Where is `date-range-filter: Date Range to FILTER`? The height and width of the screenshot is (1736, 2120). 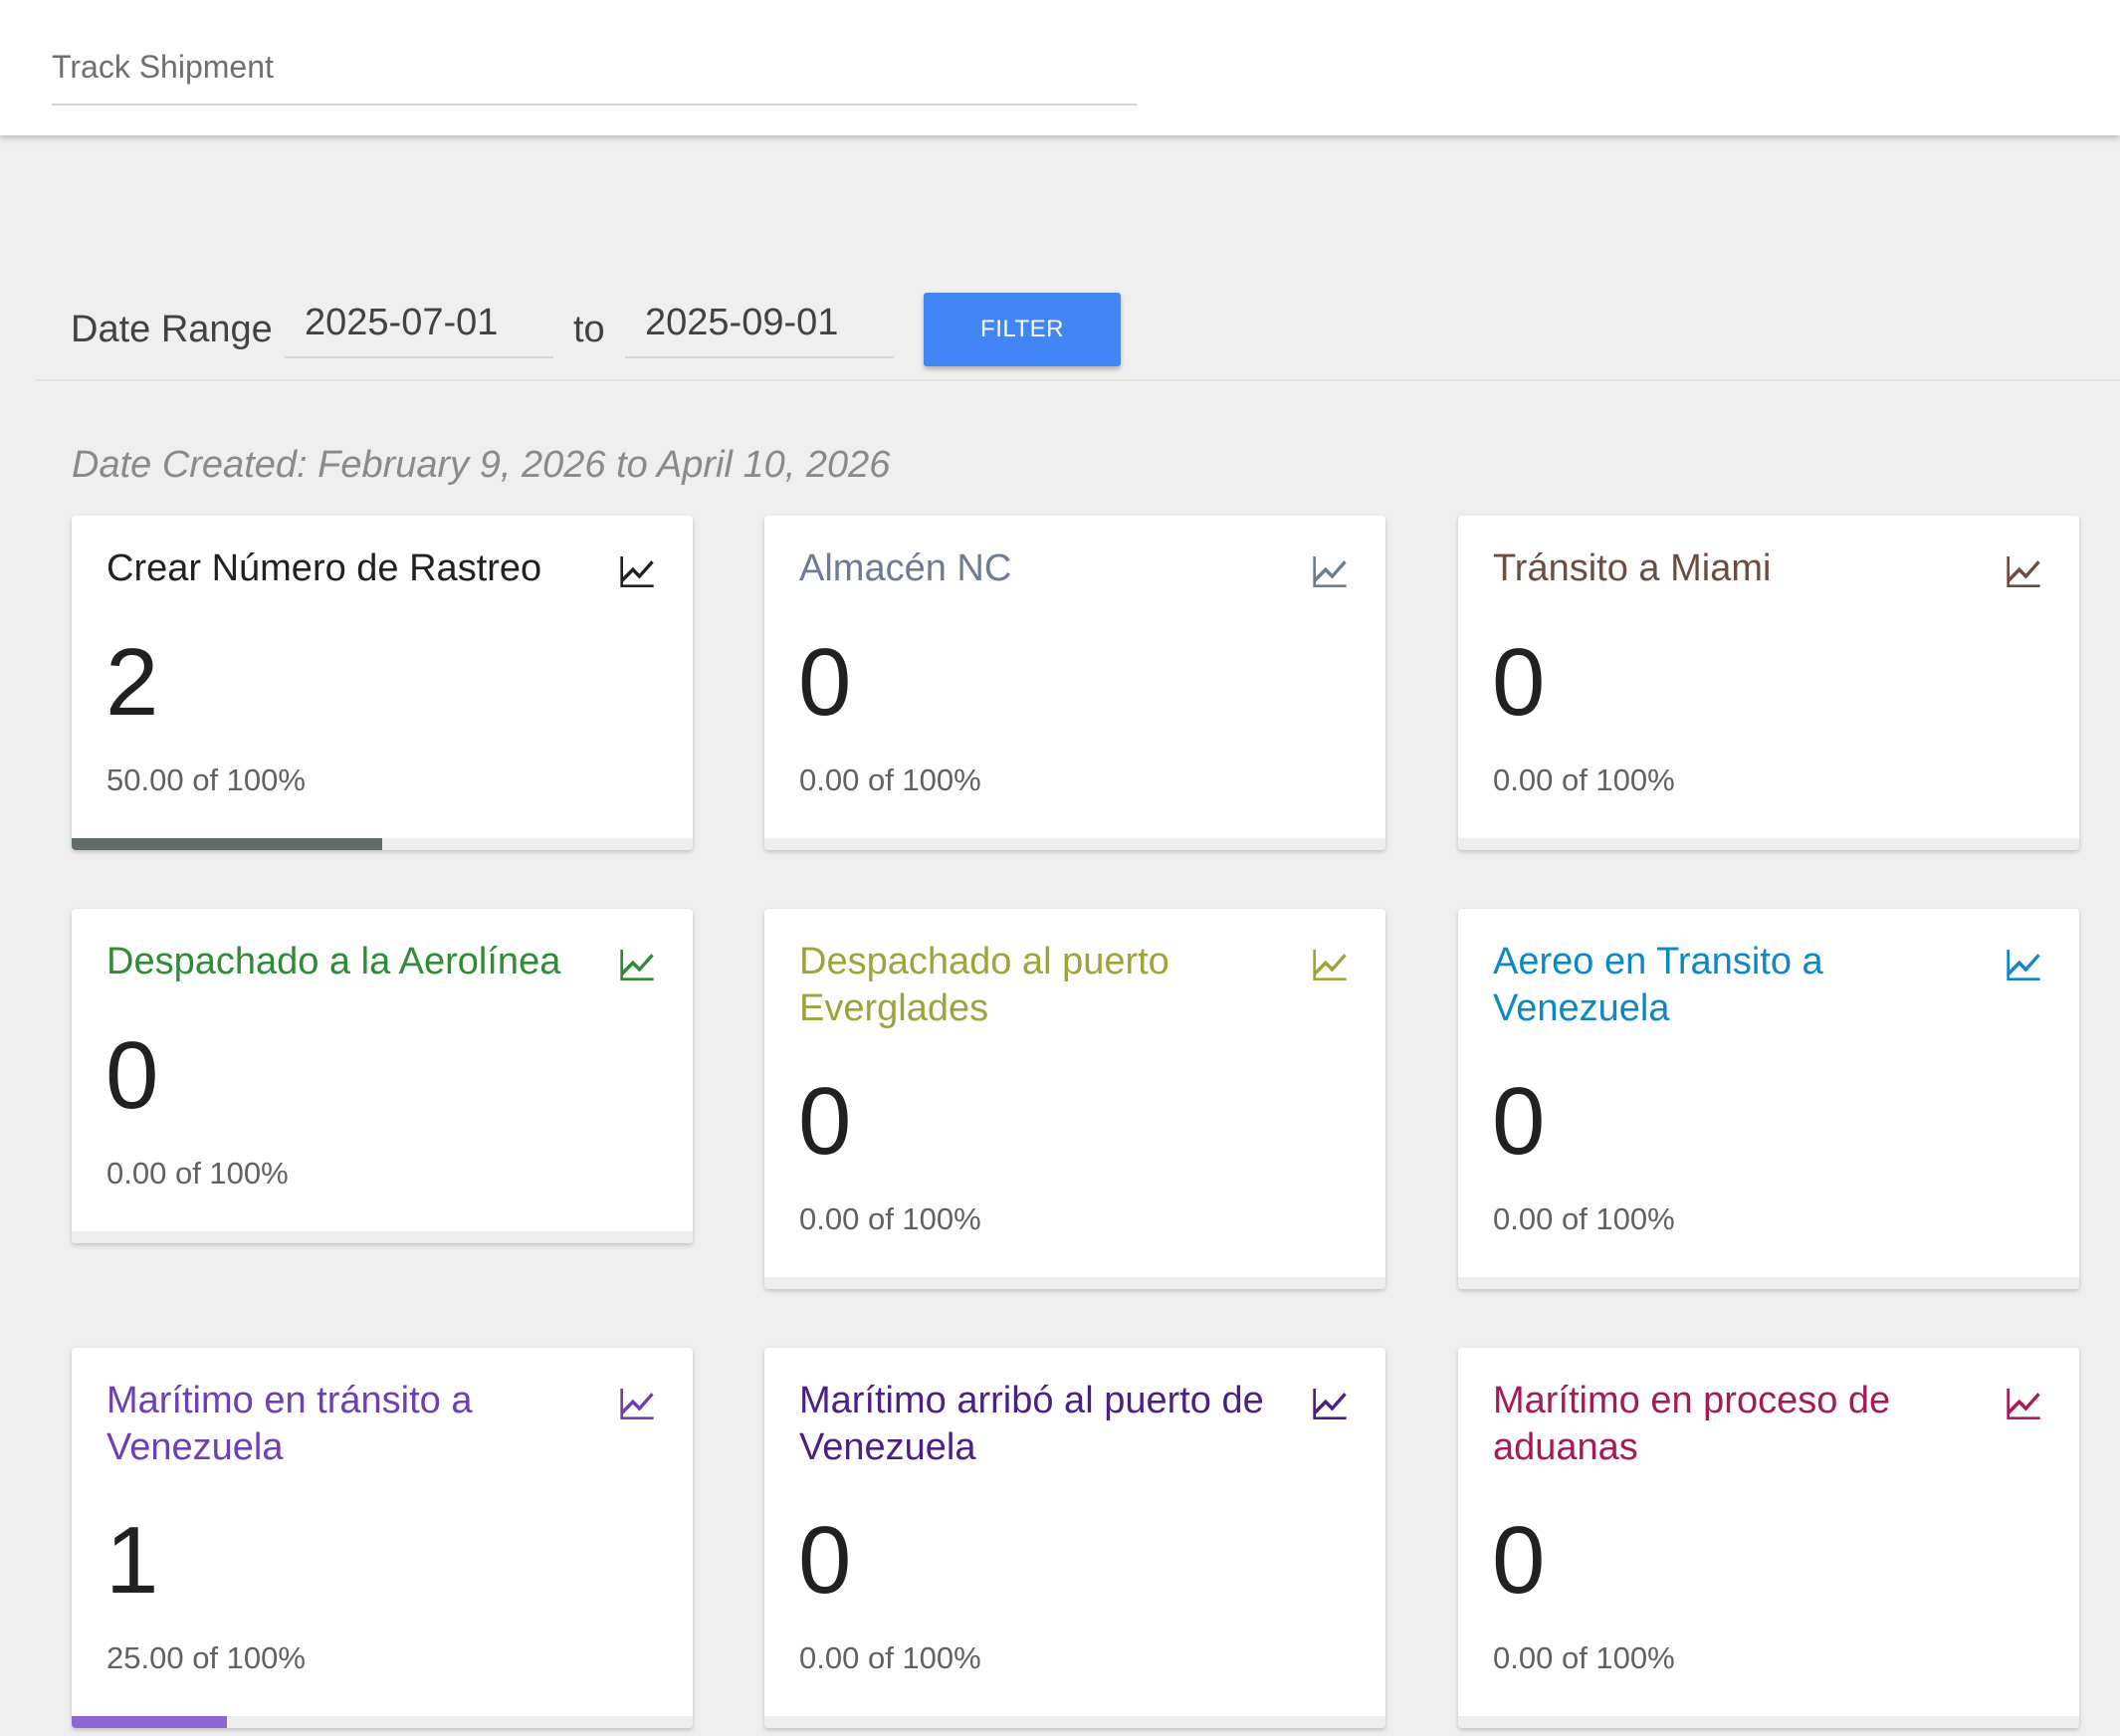
date-range-filter: Date Range to FILTER is located at coordinates (1060, 335).